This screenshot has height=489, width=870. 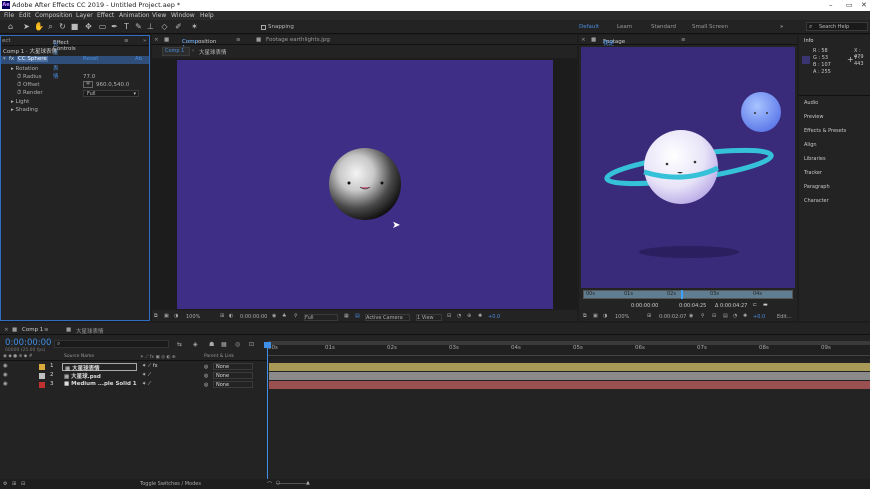 I want to click on light-group: ▸ Light, so click(x=20, y=102).